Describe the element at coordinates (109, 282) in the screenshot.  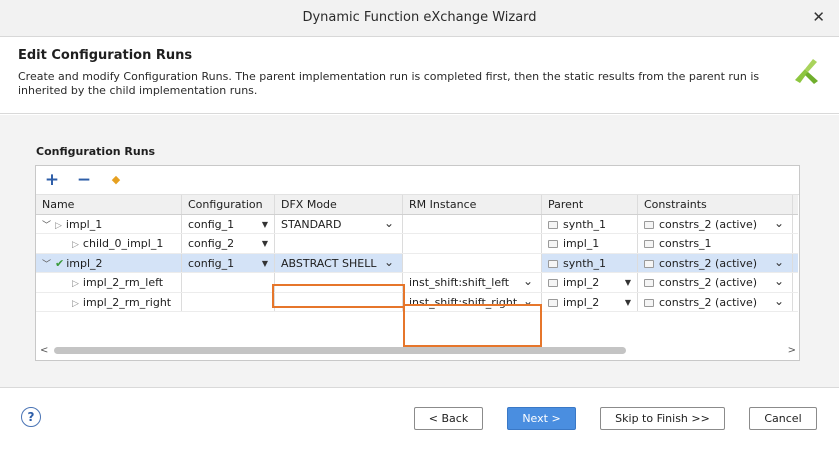
I see `run-name-cell: ▷ impl_2_rm_left` at that location.